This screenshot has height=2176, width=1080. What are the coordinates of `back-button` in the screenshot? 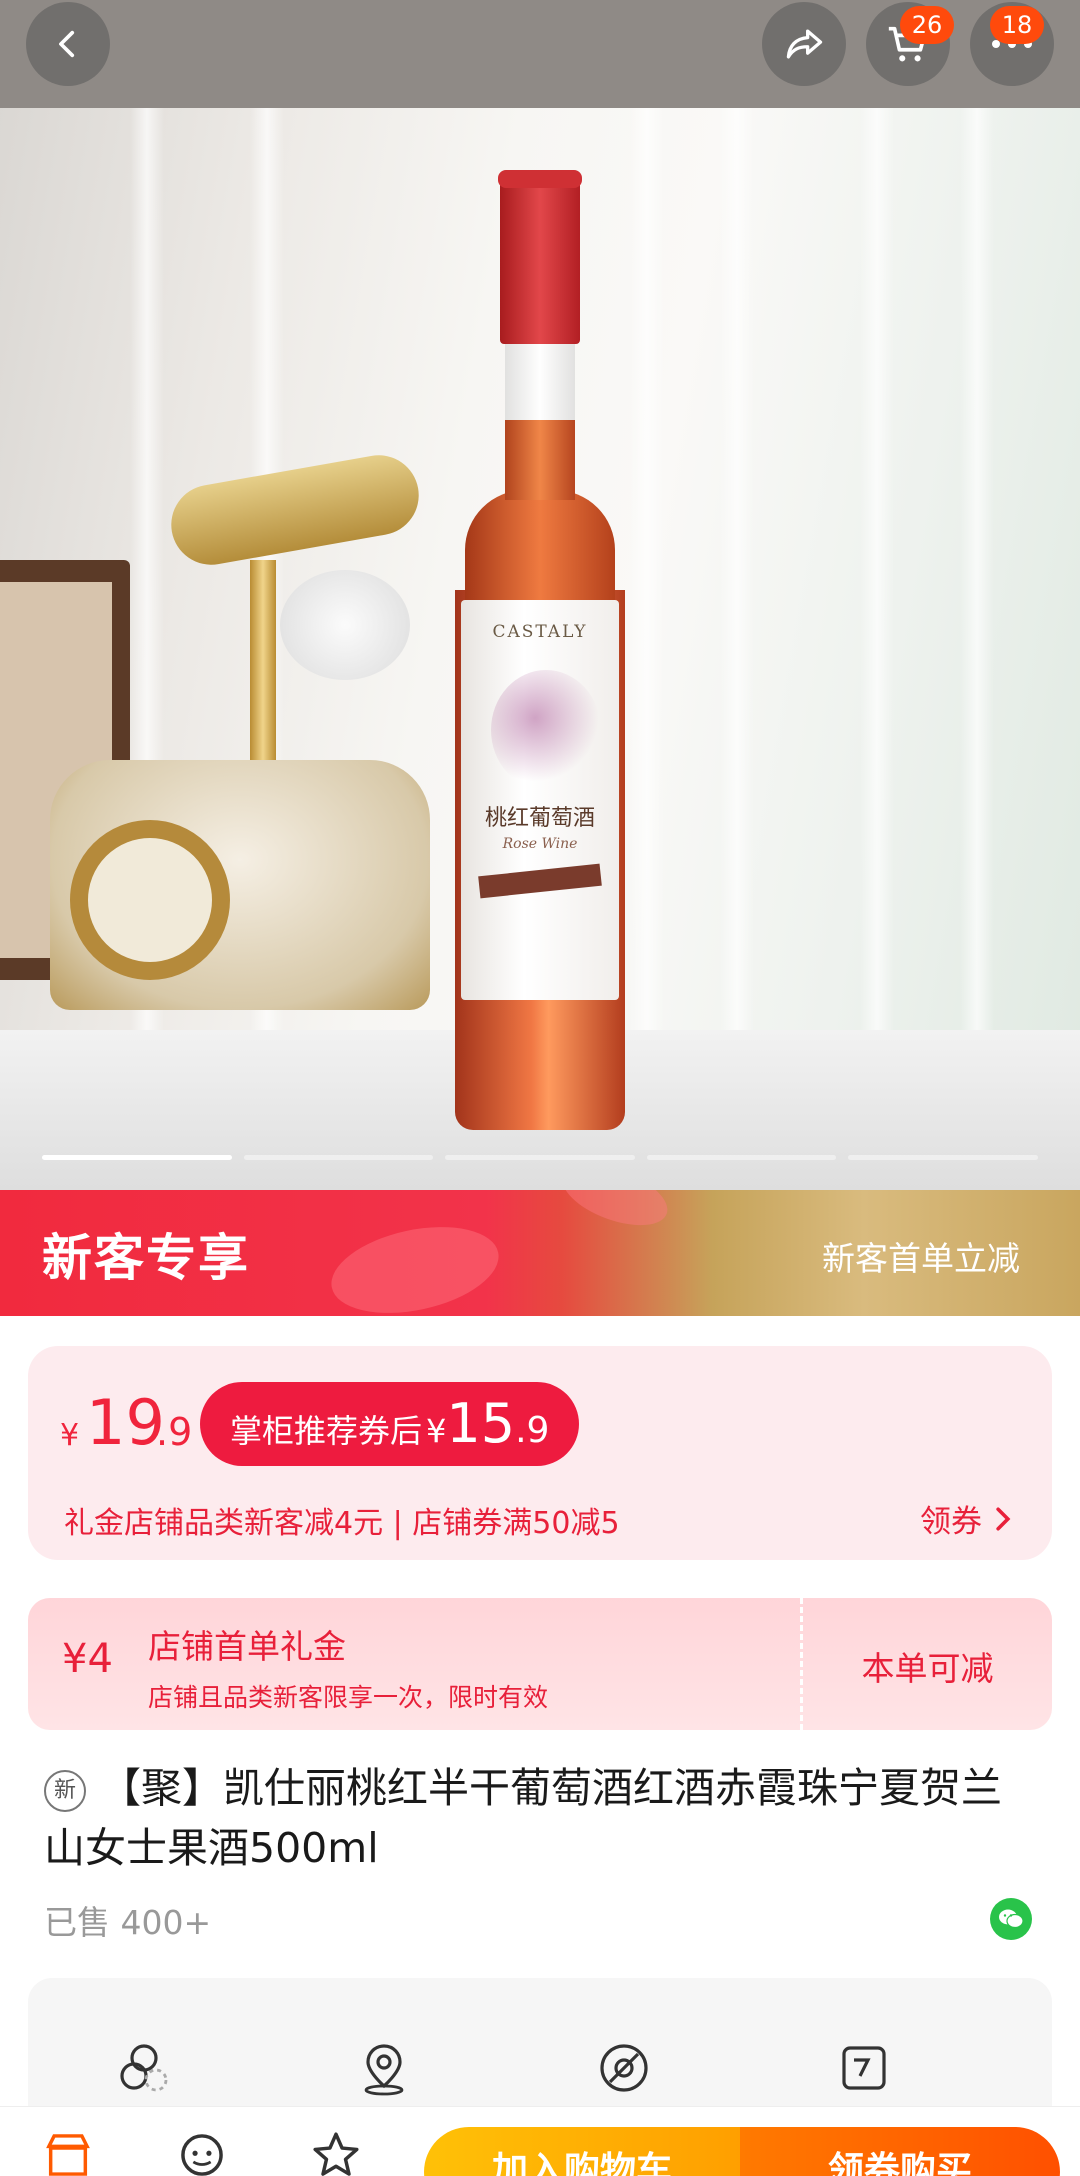 It's located at (68, 44).